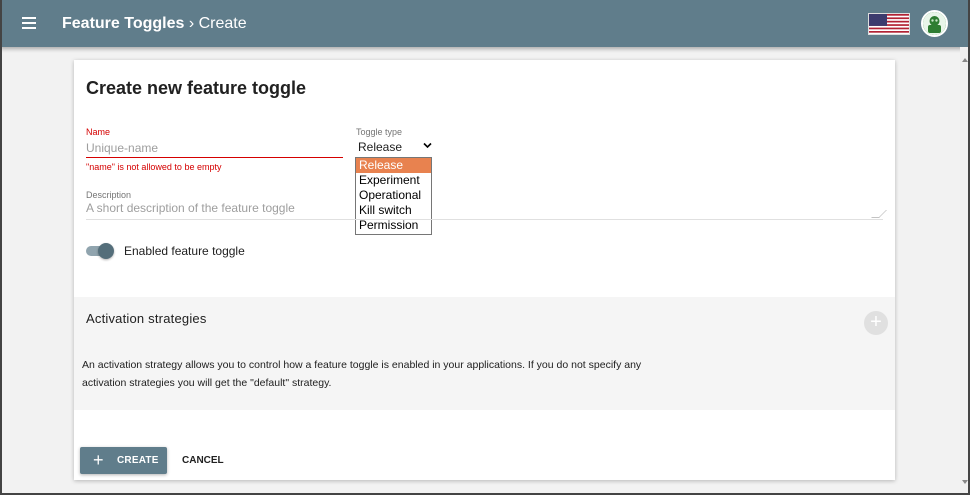 This screenshot has height=495, width=970. What do you see at coordinates (484, 210) in the screenshot?
I see `description-input` at bounding box center [484, 210].